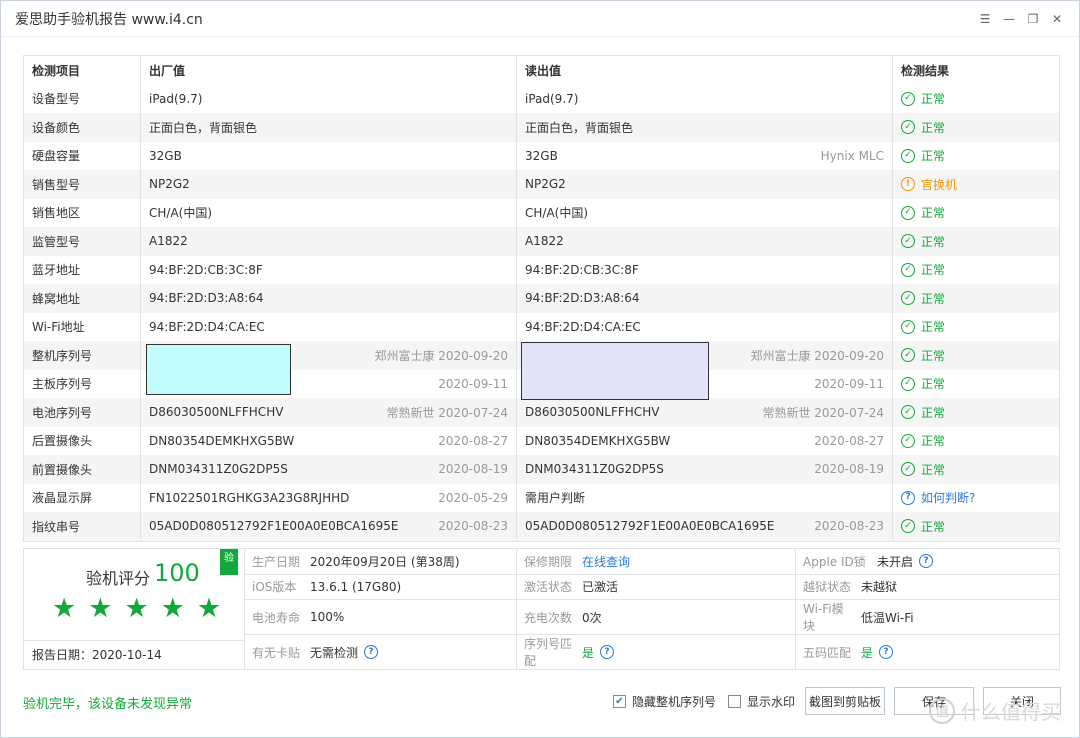 This screenshot has height=738, width=1080. What do you see at coordinates (619, 701) in the screenshot?
I see `checkbox-hide-serial: ✔` at bounding box center [619, 701].